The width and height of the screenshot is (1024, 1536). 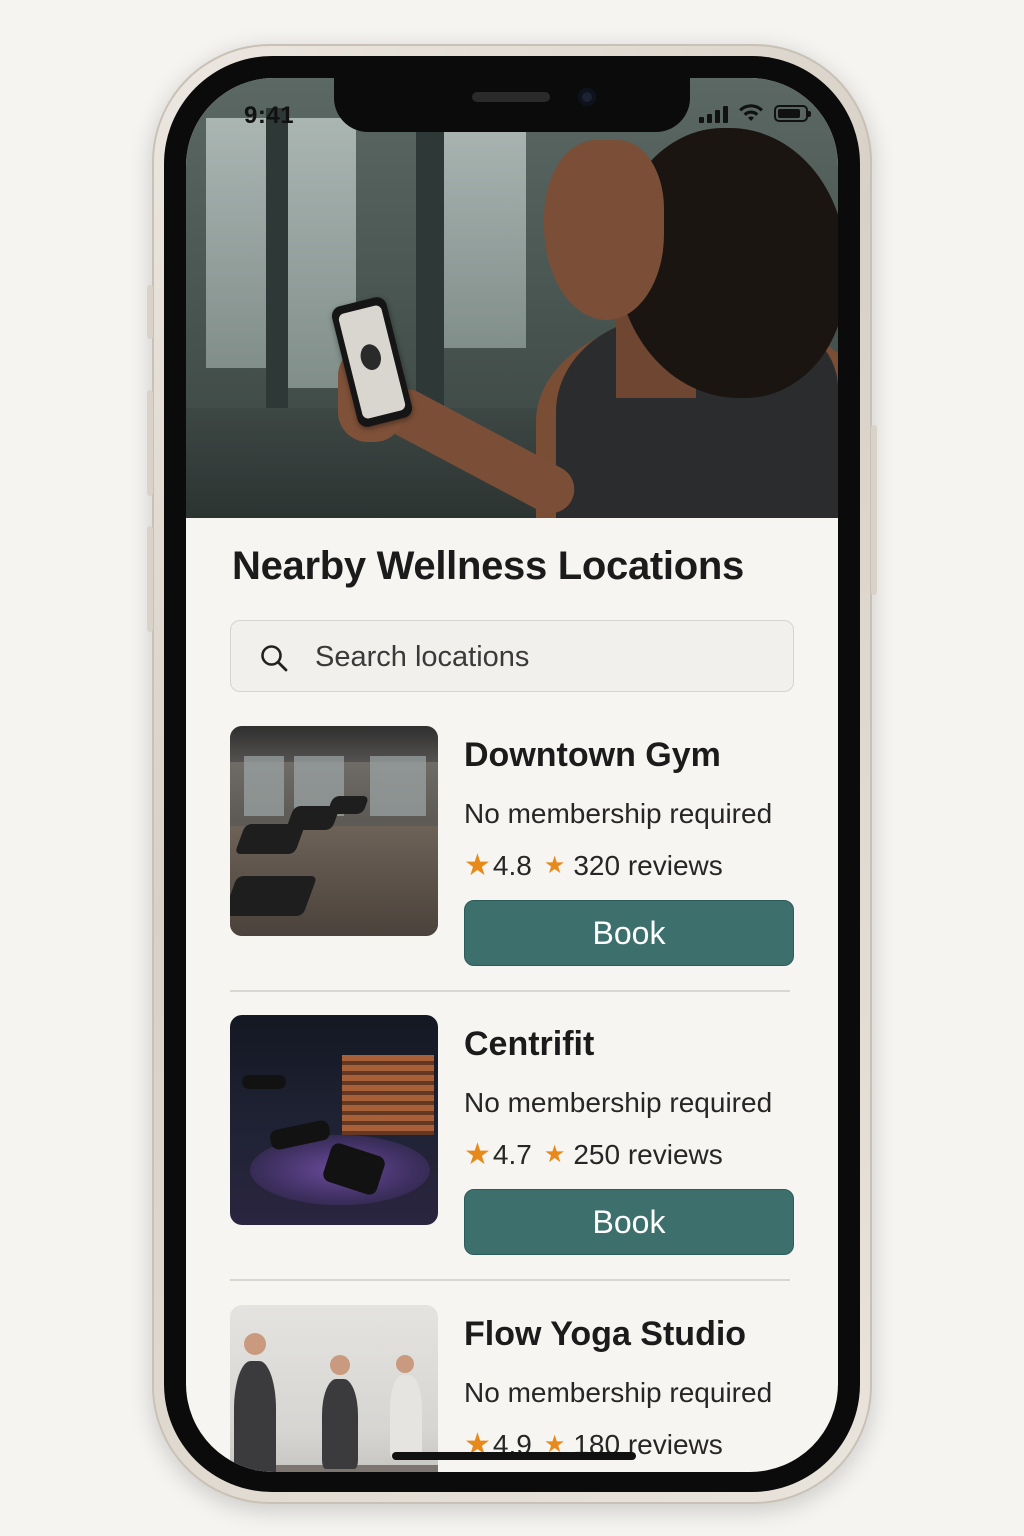 I want to click on wifi-icon, so click(x=751, y=112).